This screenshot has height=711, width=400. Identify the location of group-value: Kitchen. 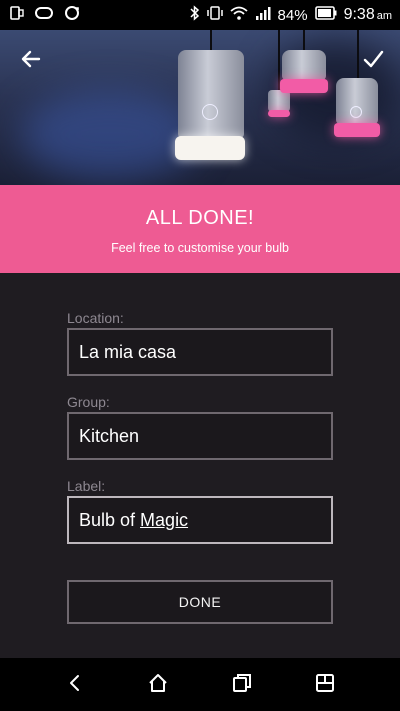
(109, 435).